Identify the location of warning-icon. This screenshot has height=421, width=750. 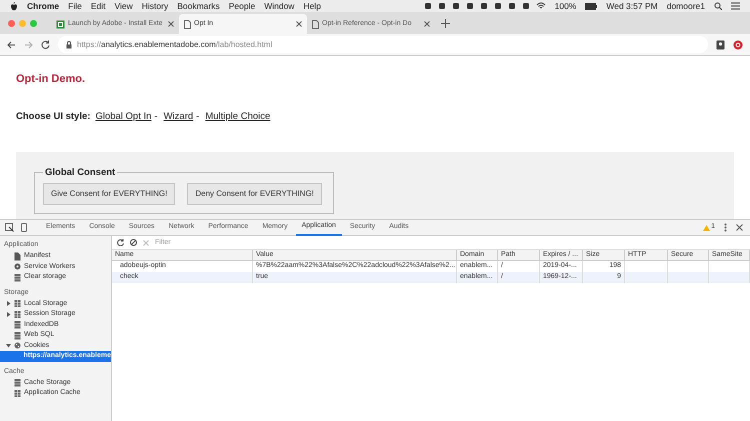
(706, 227).